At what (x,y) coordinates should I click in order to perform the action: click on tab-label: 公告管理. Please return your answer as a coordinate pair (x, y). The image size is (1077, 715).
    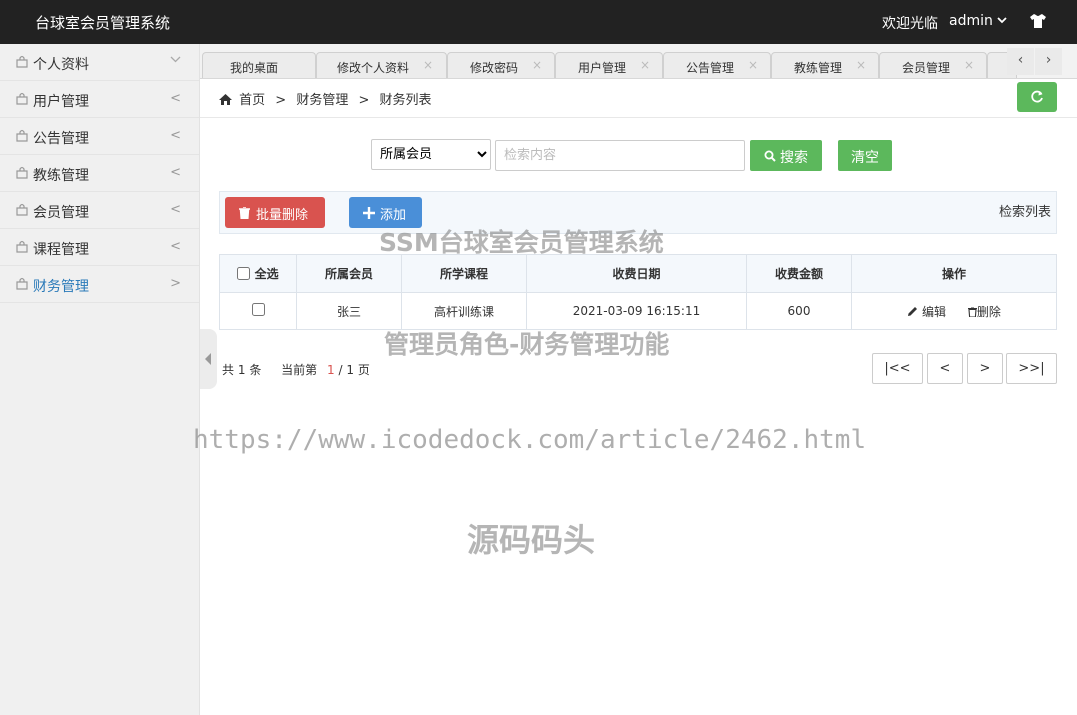
    Looking at the image, I should click on (710, 68).